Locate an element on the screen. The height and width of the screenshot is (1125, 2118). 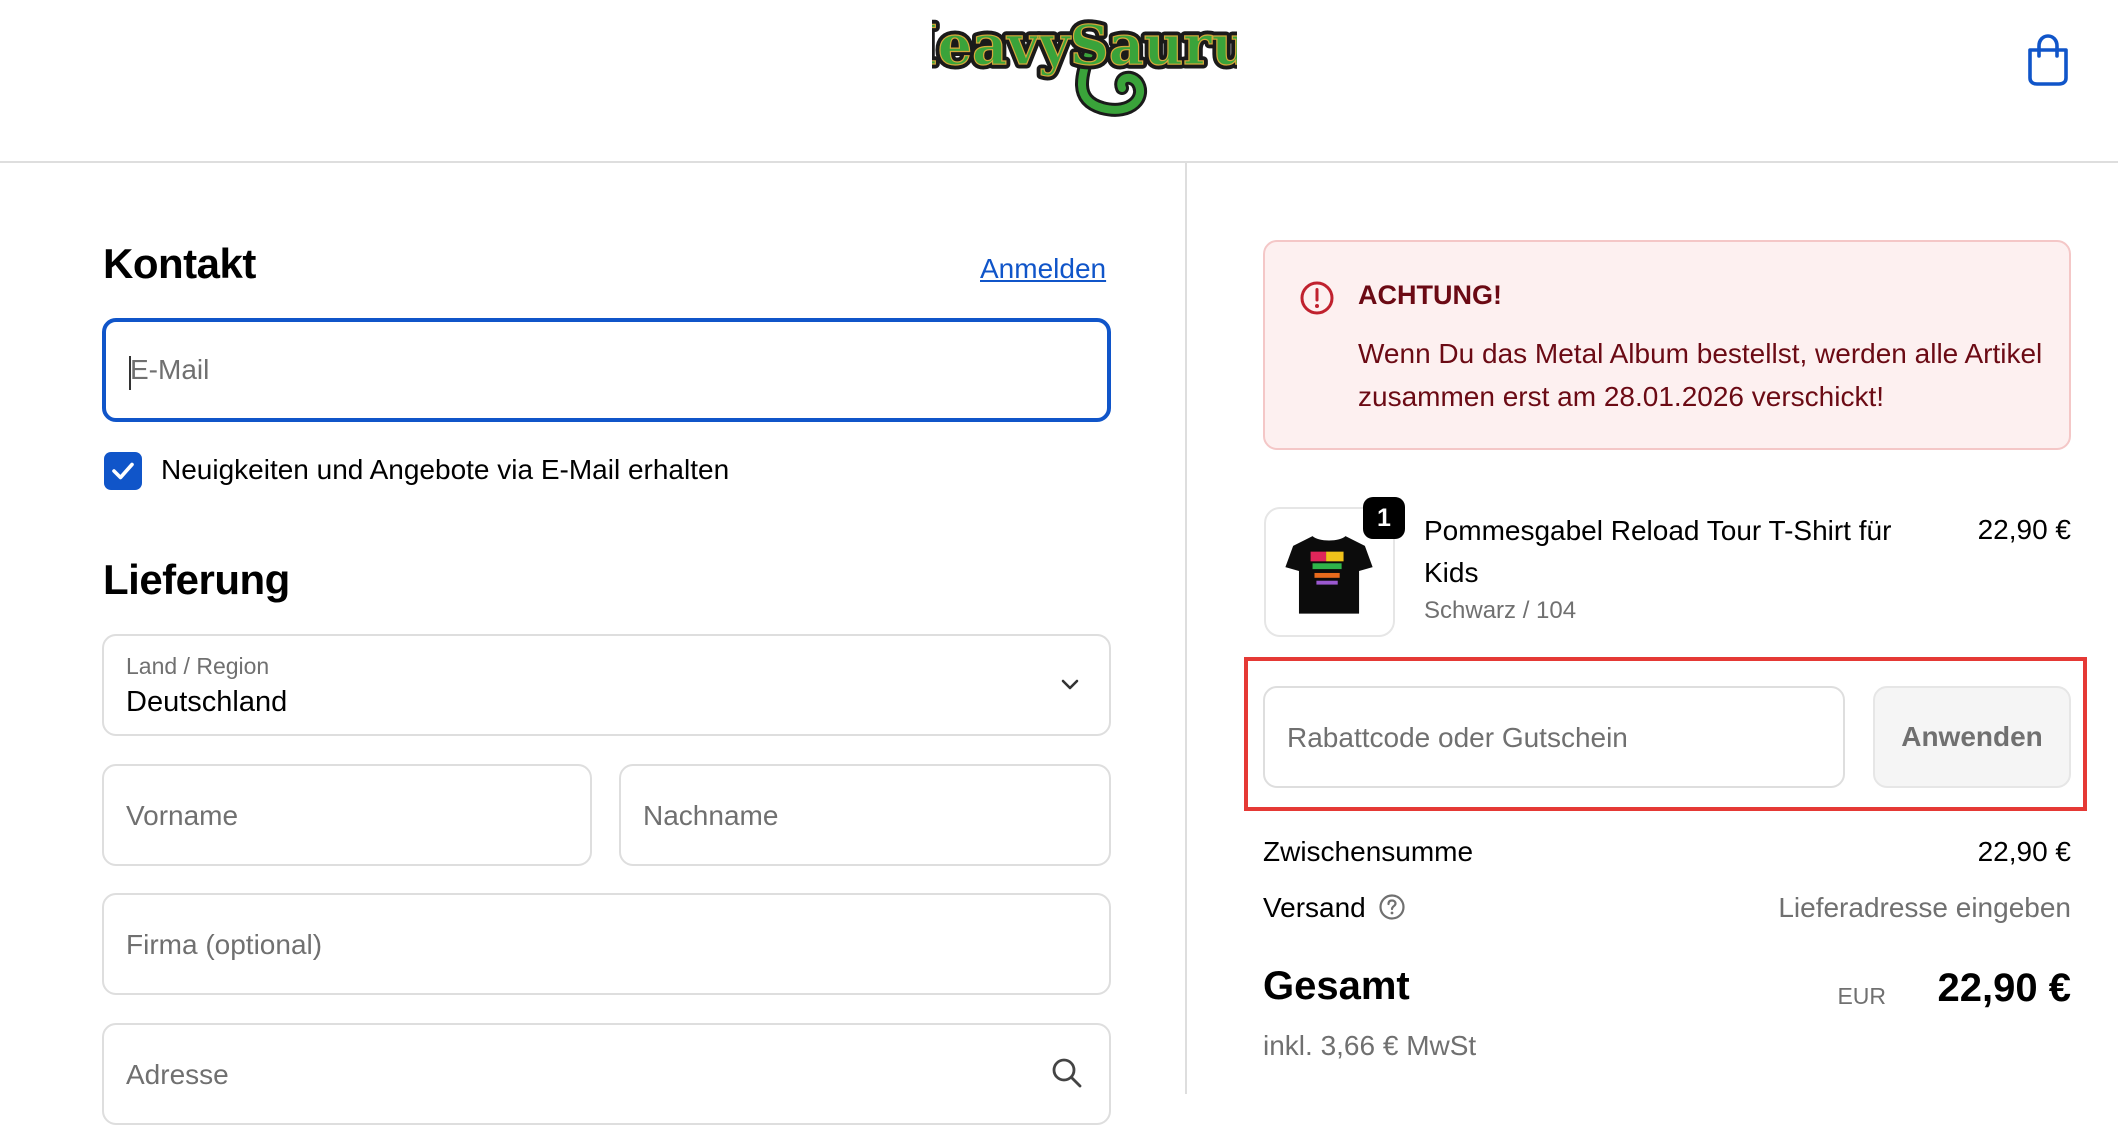
last-name-field: Nachname is located at coordinates (865, 815).